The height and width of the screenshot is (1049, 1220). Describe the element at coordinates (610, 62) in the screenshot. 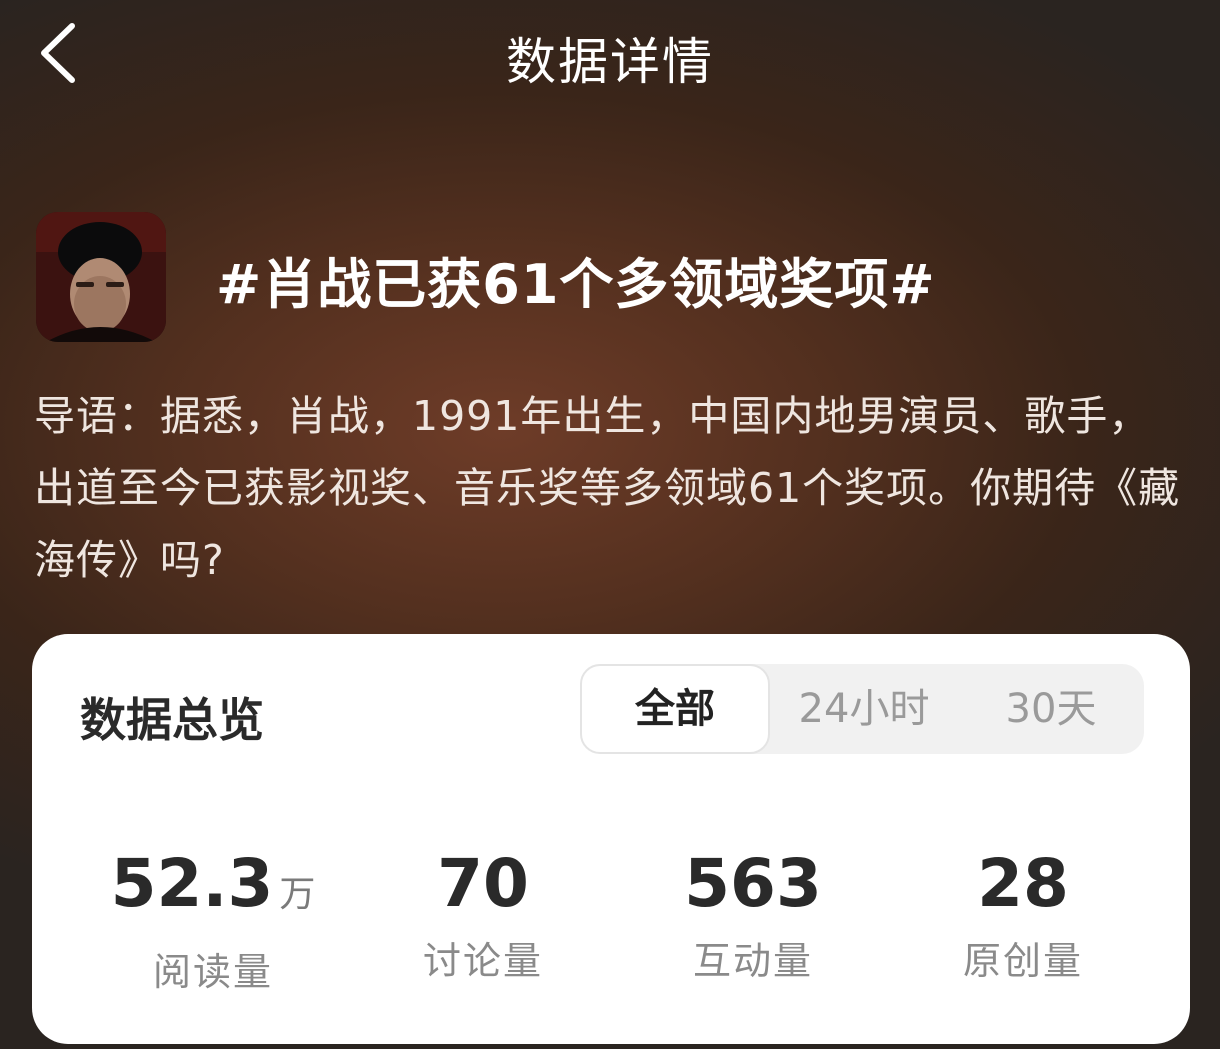

I see `page-title: 数据详情` at that location.